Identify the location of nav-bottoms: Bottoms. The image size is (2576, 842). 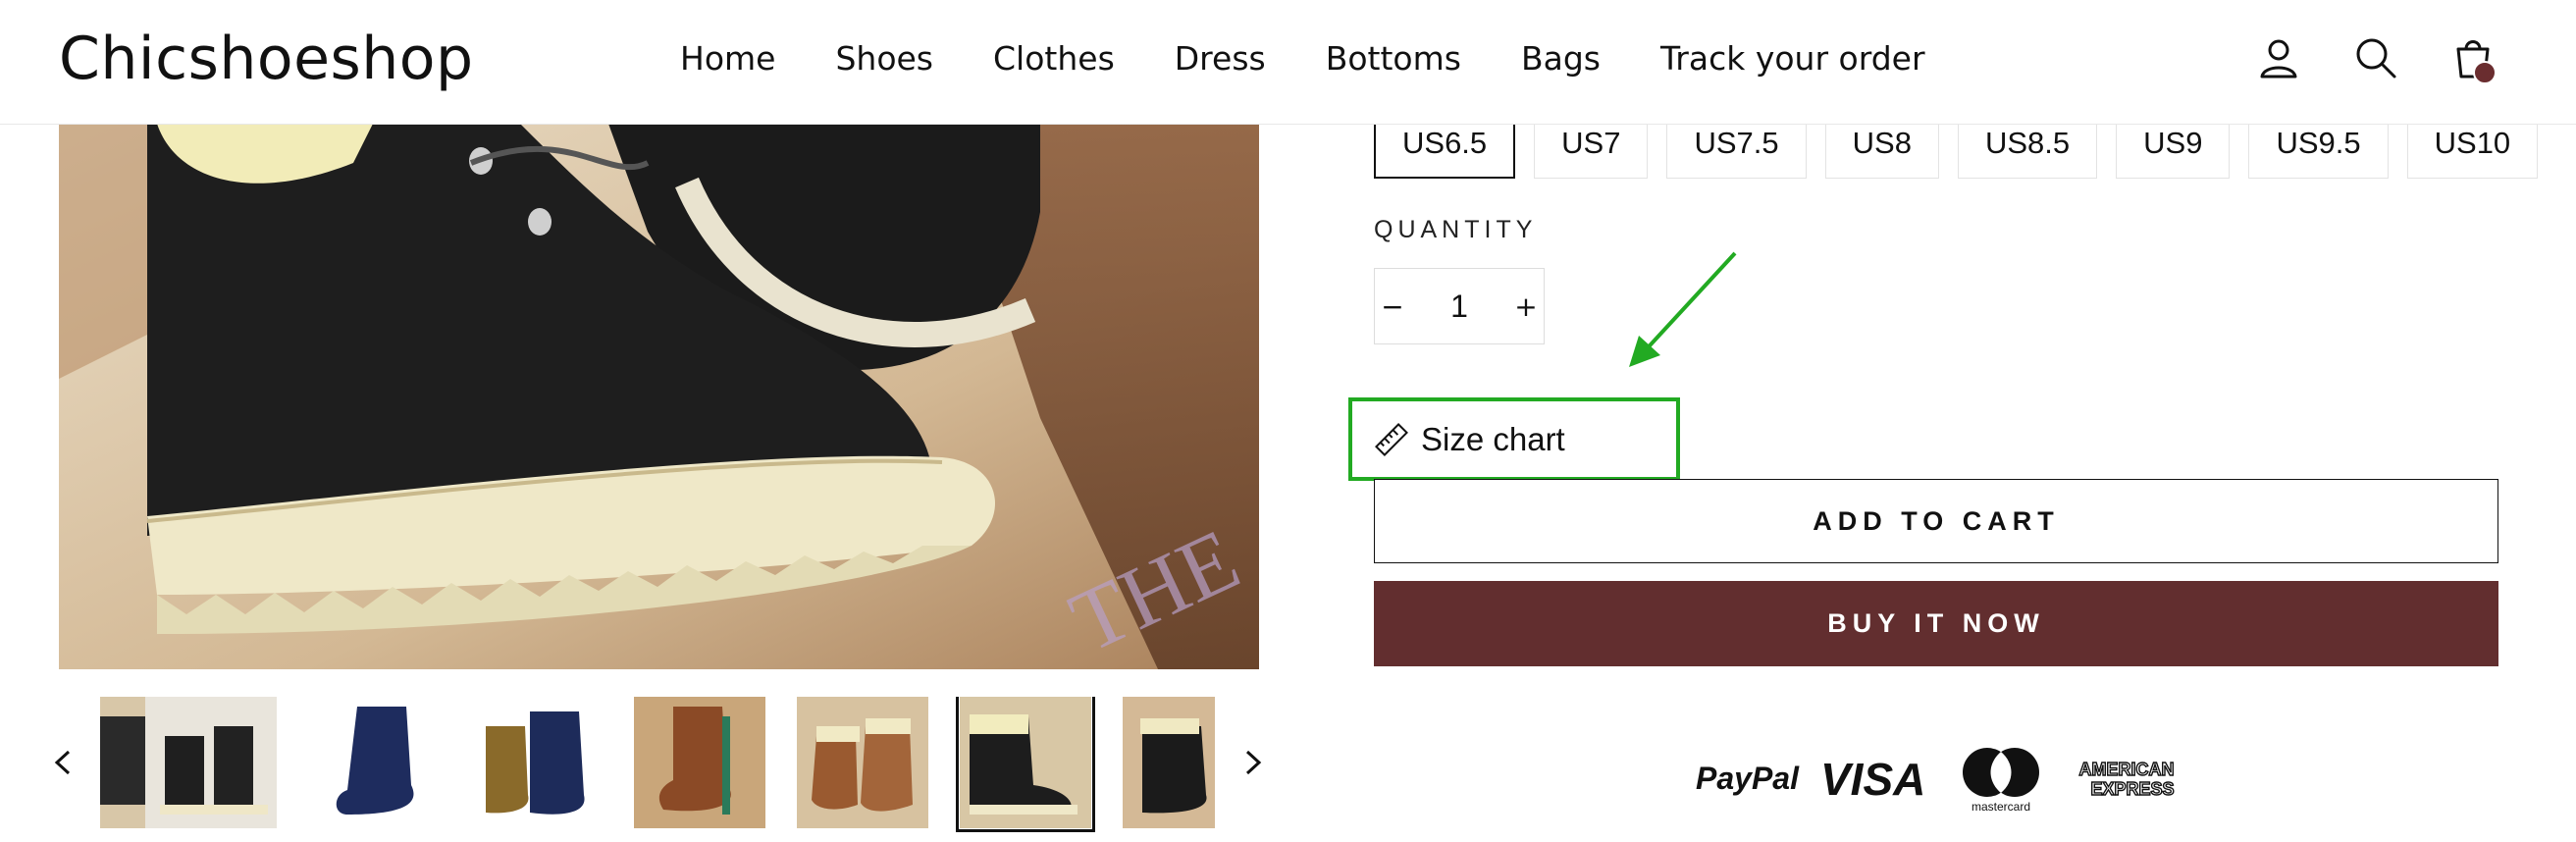
(1393, 58).